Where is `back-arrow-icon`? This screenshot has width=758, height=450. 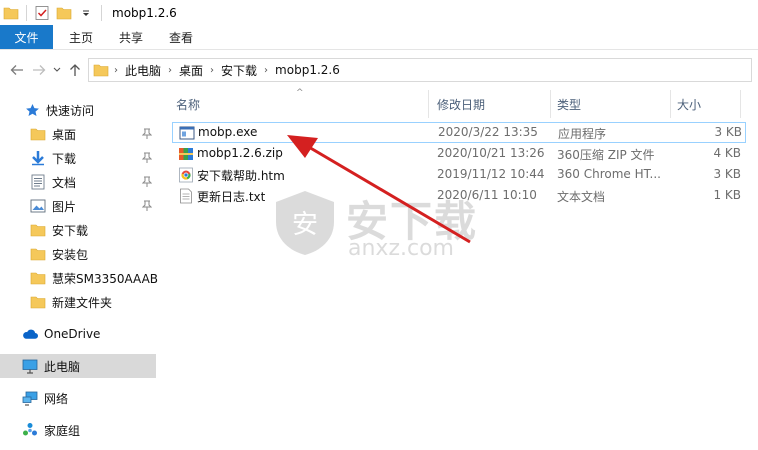
back-arrow-icon is located at coordinates (16, 70).